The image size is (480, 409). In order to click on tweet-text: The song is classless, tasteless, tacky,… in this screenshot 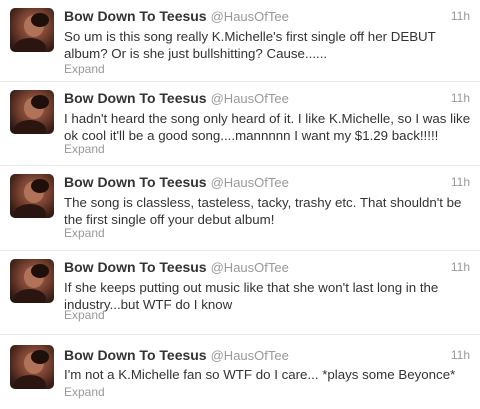, I will do `click(263, 211)`.